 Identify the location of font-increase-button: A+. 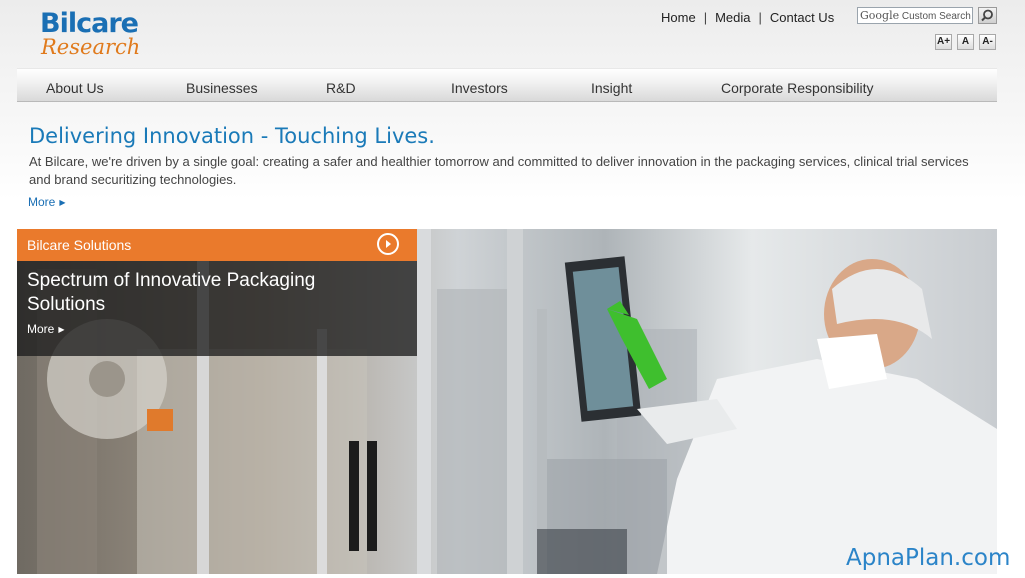
(943, 42).